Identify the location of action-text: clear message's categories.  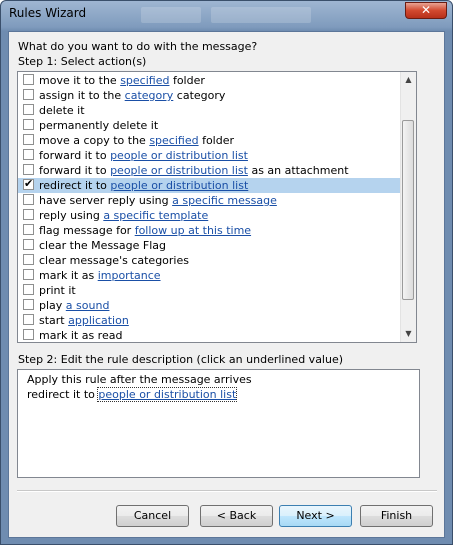
(114, 260).